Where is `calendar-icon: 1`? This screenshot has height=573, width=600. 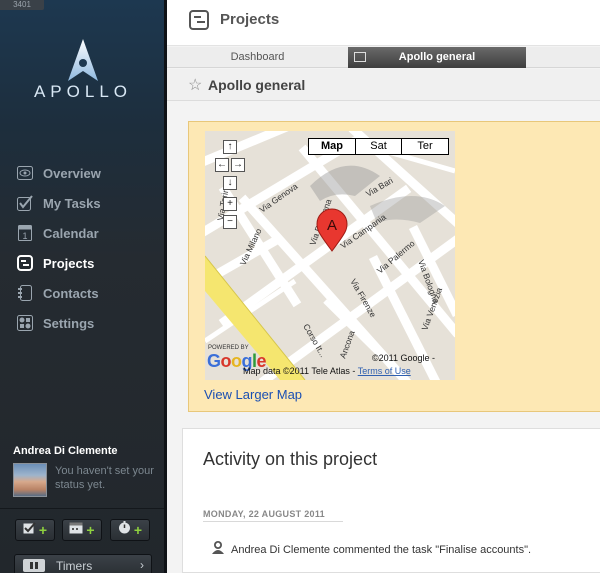
calendar-icon: 1 is located at coordinates (25, 233).